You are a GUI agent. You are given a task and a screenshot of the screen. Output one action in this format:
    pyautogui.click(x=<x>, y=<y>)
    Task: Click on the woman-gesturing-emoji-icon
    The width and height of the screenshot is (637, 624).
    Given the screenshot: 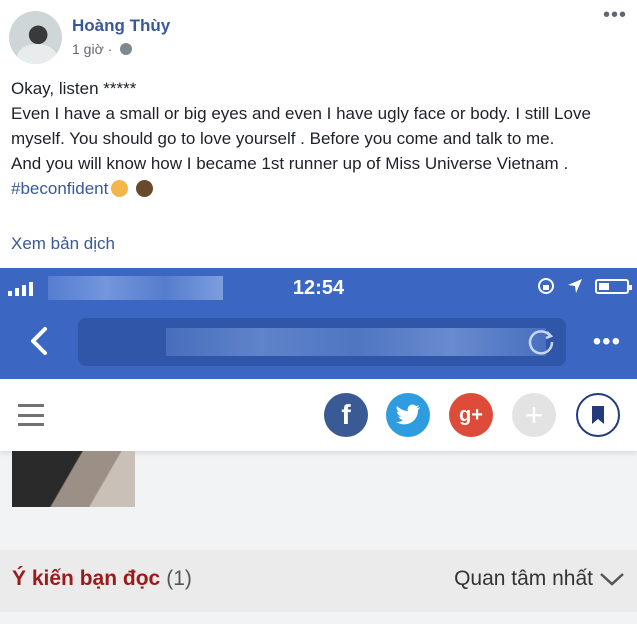 What is the action you would take?
    pyautogui.click(x=120, y=188)
    